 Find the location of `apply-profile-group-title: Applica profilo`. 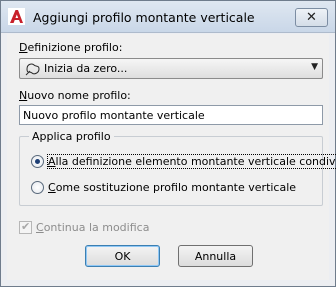

apply-profile-group-title: Applica profilo is located at coordinates (71, 136).